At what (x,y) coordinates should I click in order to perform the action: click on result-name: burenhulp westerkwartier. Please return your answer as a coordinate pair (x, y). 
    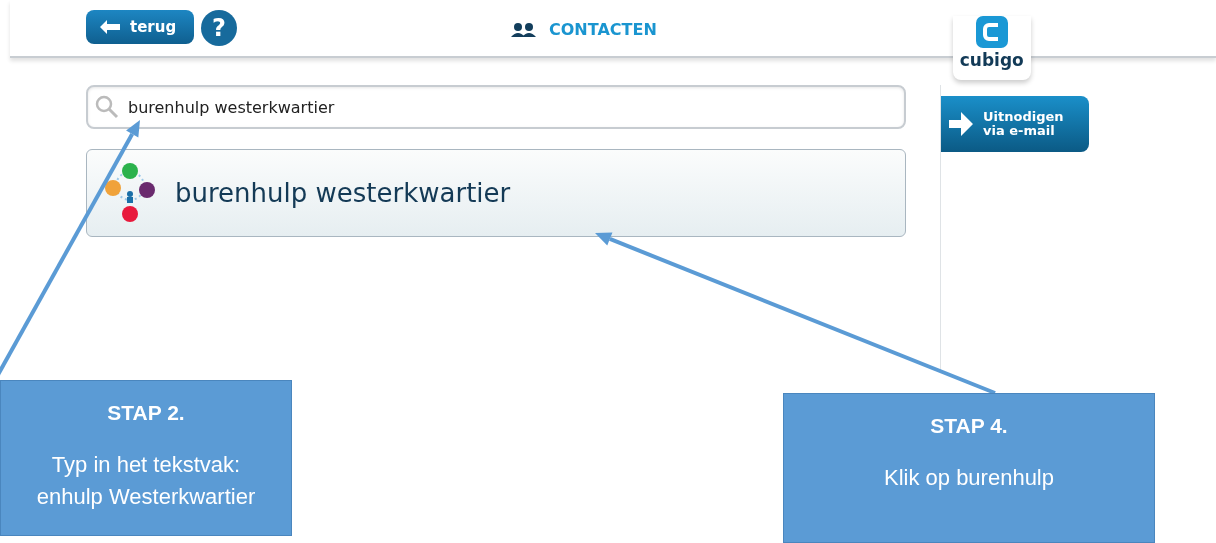
    Looking at the image, I should click on (343, 193).